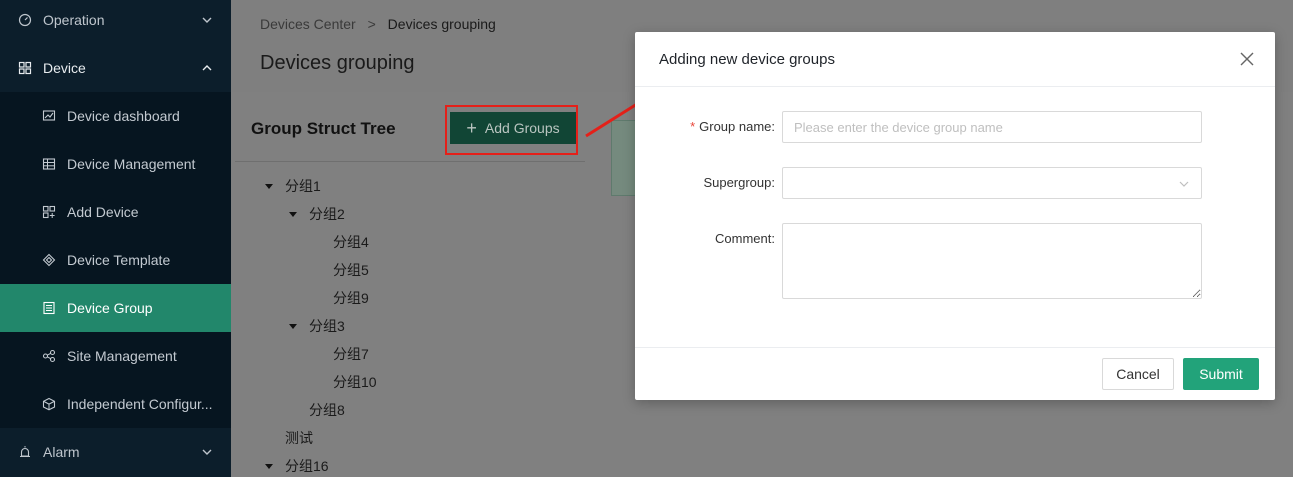  I want to click on modal-header: Adding new device groups, so click(955, 59).